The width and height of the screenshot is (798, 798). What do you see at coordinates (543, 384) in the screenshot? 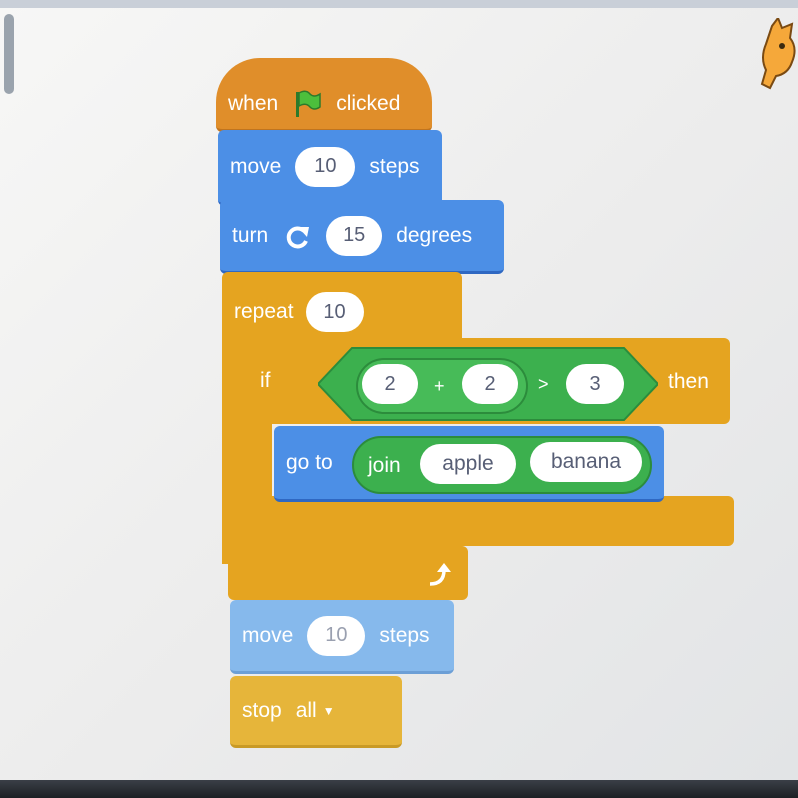
I see `greater-than-symbol: >` at bounding box center [543, 384].